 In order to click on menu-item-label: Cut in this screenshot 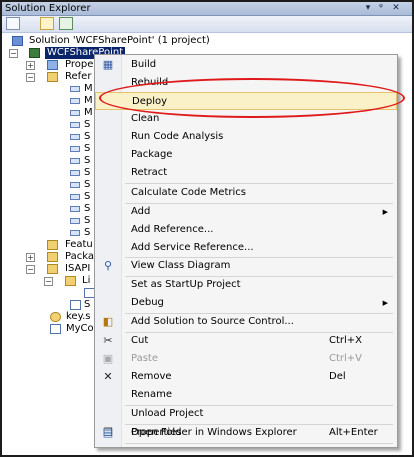, I will do `click(140, 340)`.